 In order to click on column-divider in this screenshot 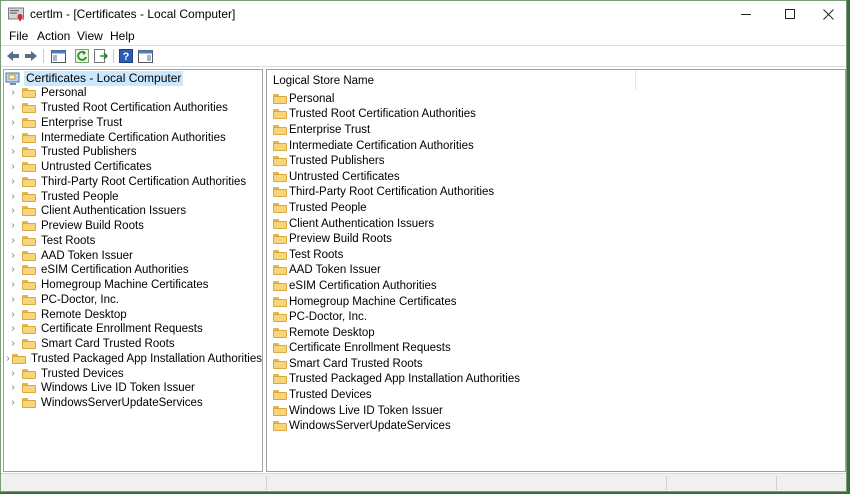, I will do `click(635, 80)`.